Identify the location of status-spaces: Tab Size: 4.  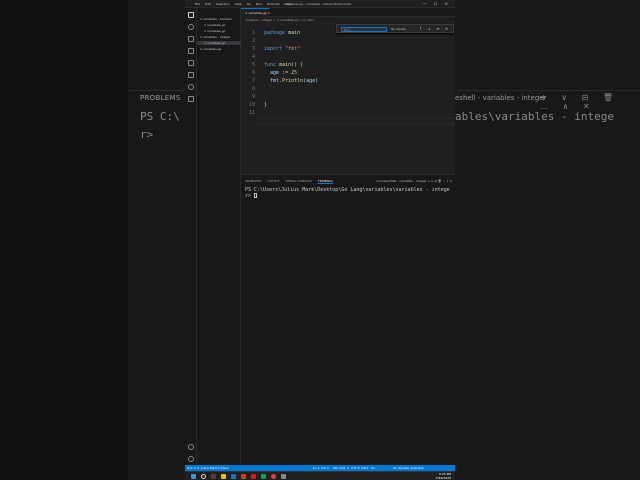
(341, 468).